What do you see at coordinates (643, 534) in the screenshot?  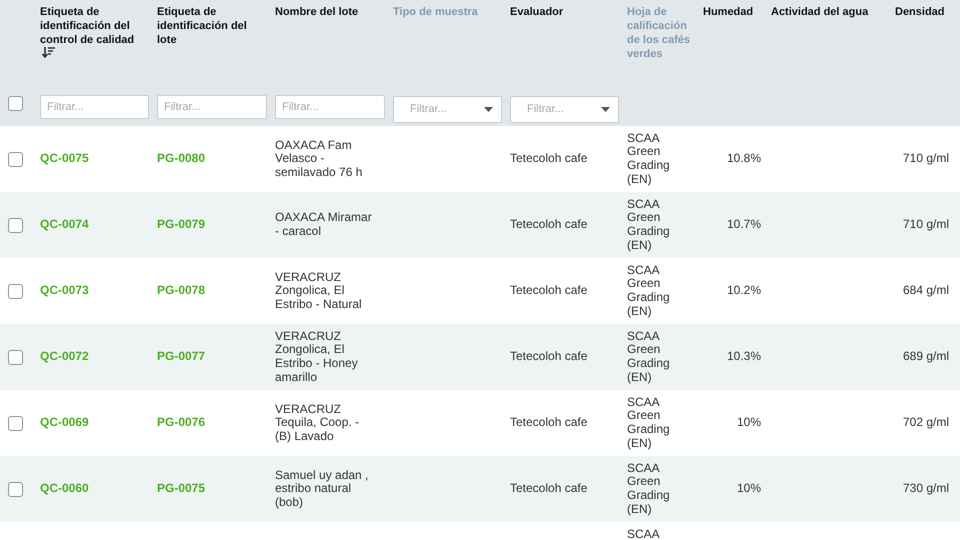 I see `table-cell-text: SCAA` at bounding box center [643, 534].